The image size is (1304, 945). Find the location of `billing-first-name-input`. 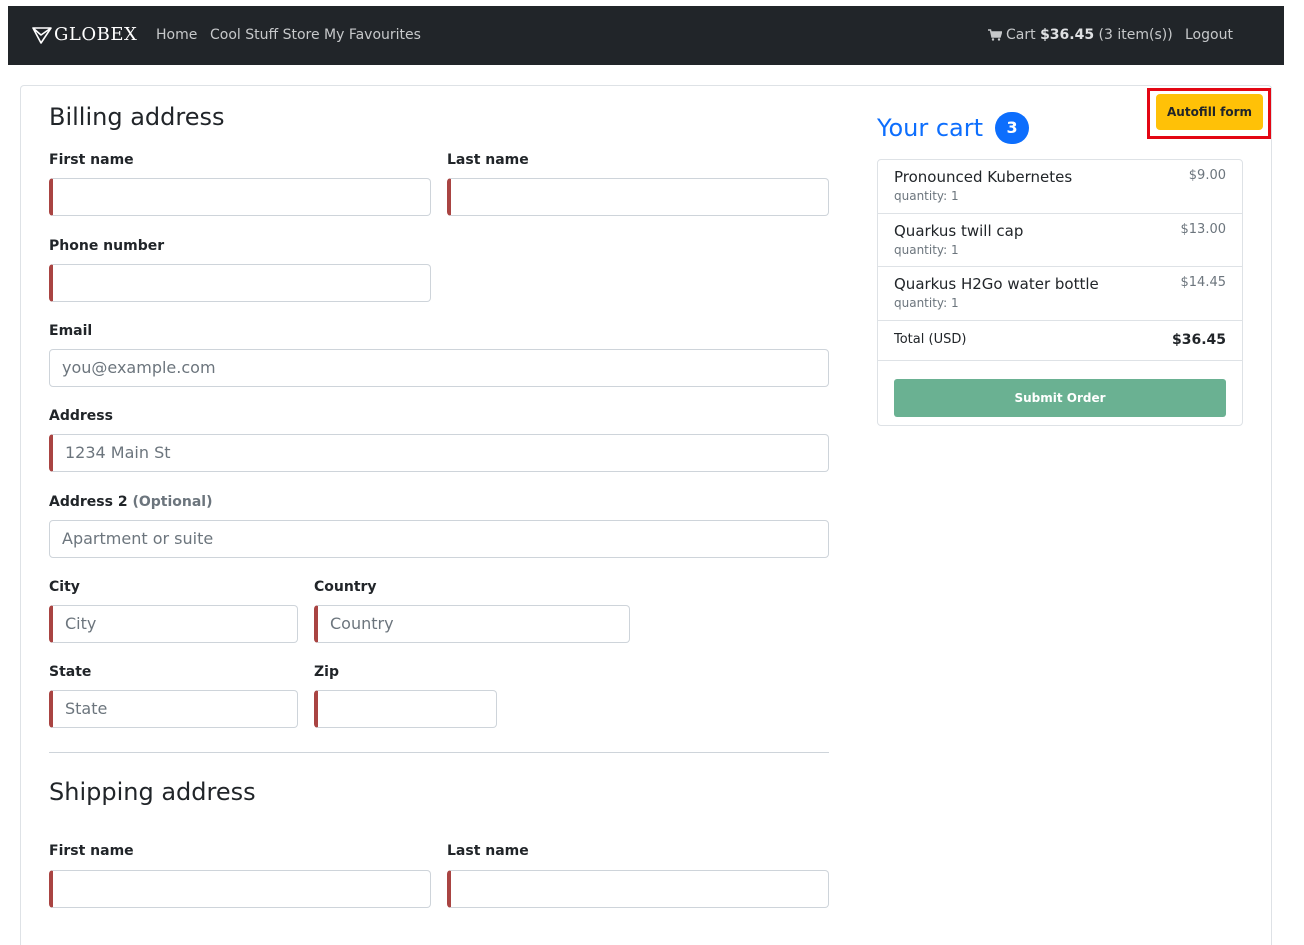

billing-first-name-input is located at coordinates (240, 197).